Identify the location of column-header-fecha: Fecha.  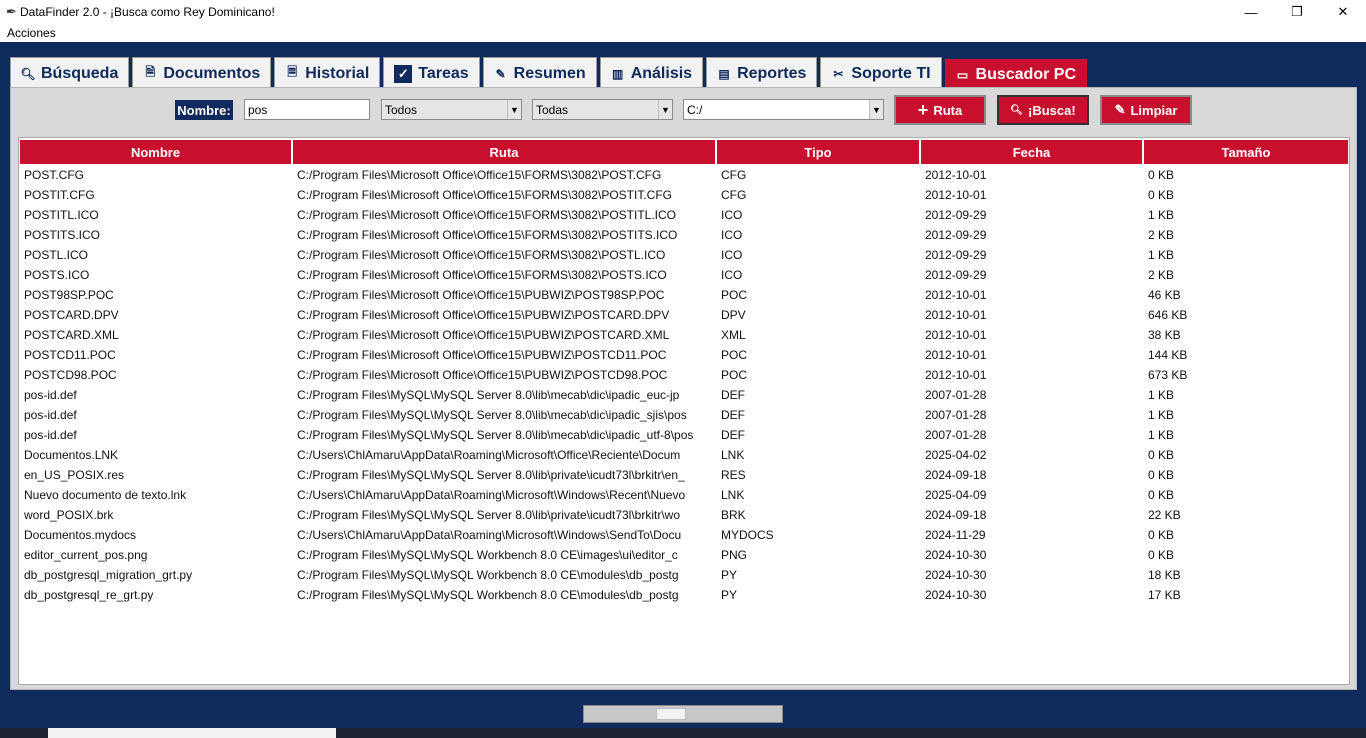
(1032, 152).